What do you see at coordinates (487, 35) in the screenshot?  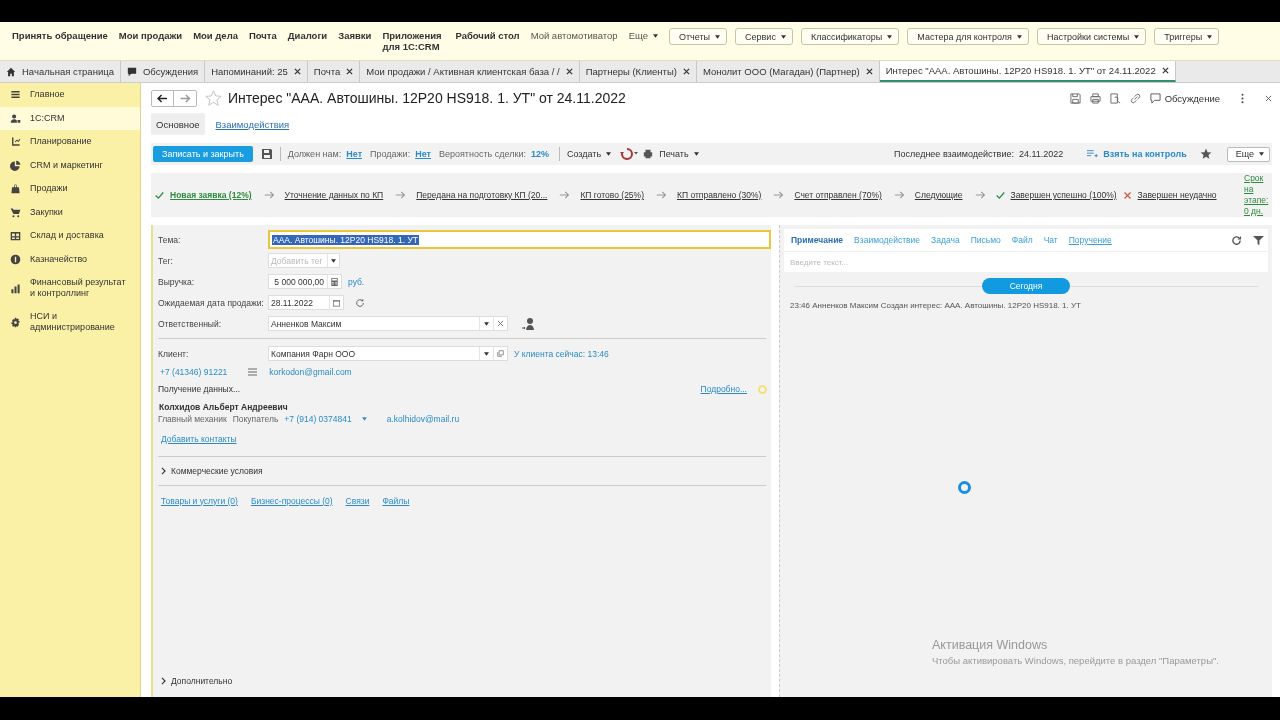 I see `menu-link: Рабочий стол` at bounding box center [487, 35].